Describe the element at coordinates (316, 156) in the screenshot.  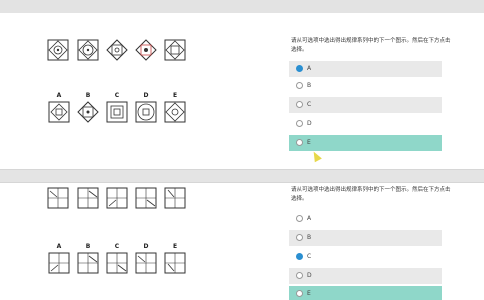
I see `mouse-cursor-icon` at that location.